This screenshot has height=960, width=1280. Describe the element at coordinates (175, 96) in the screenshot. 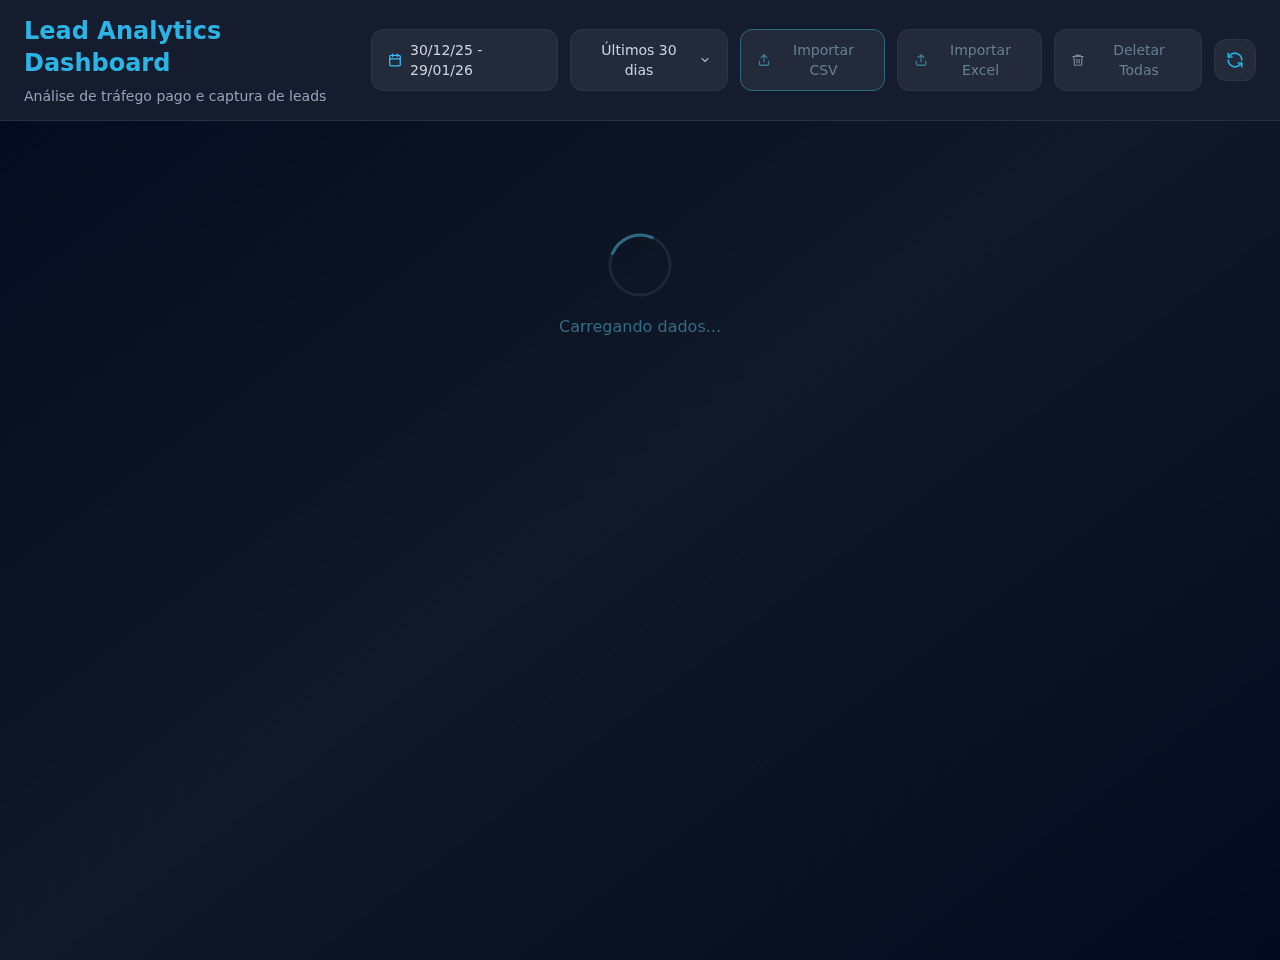

I see `dashboard-subtitle: Análise de tráfego pago e captura de leads` at that location.